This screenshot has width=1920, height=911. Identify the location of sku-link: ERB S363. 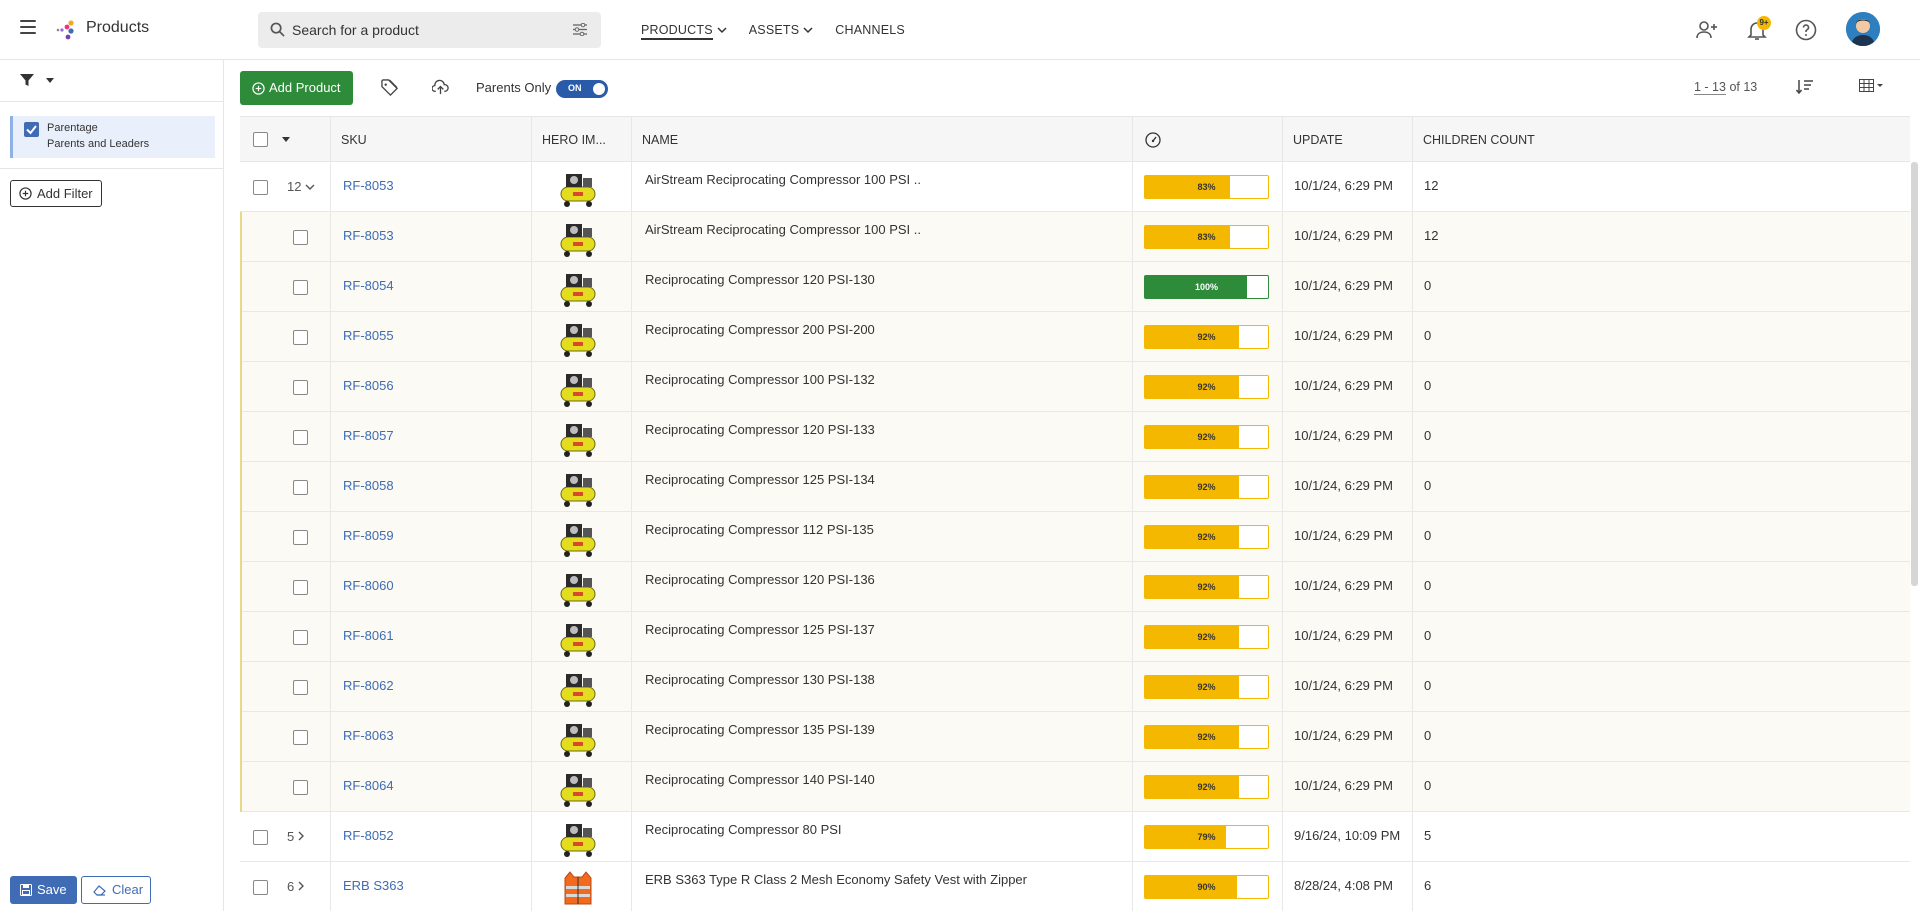
(373, 885).